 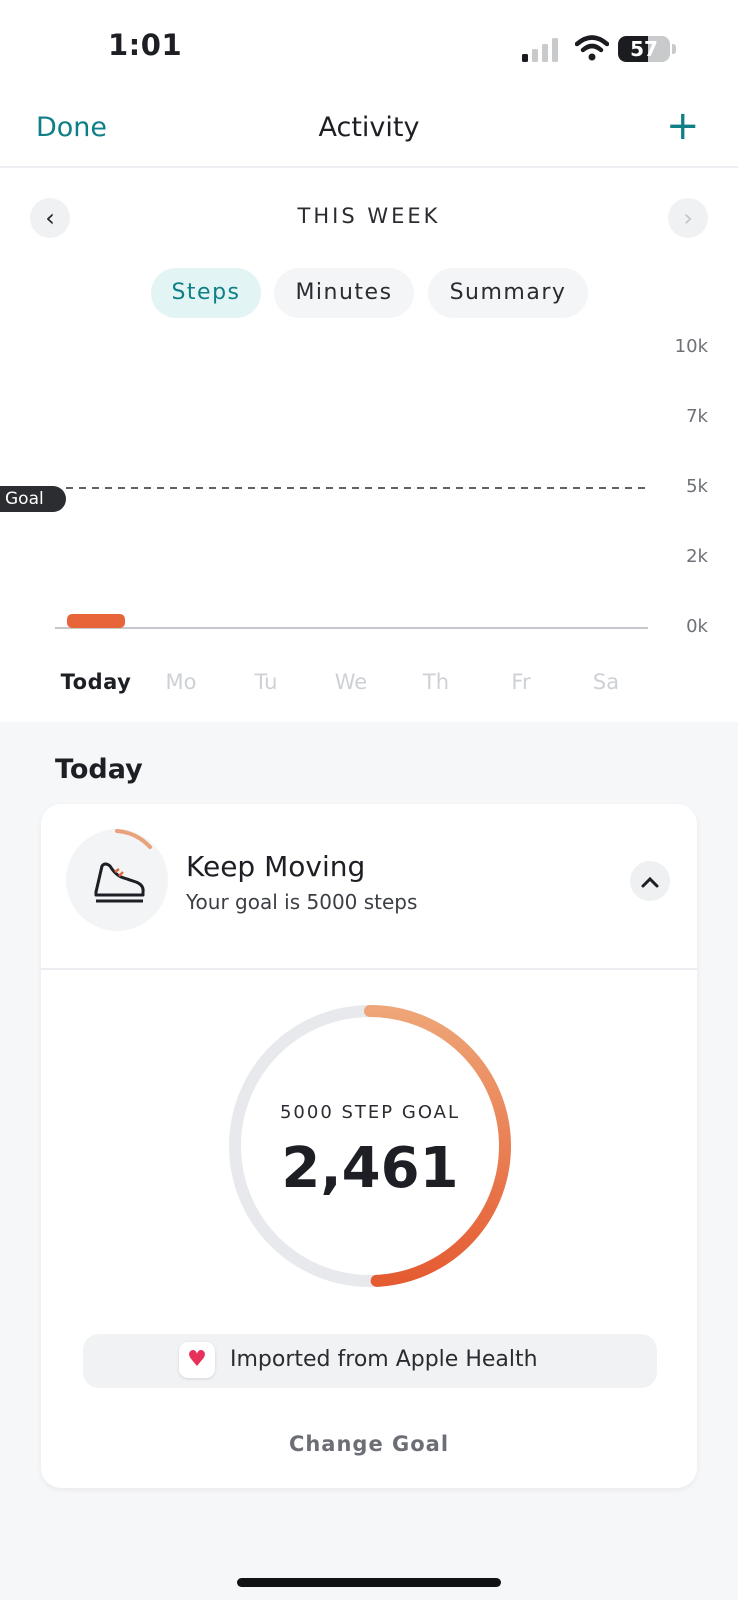 What do you see at coordinates (206, 293) in the screenshot?
I see `tab-steps: Steps` at bounding box center [206, 293].